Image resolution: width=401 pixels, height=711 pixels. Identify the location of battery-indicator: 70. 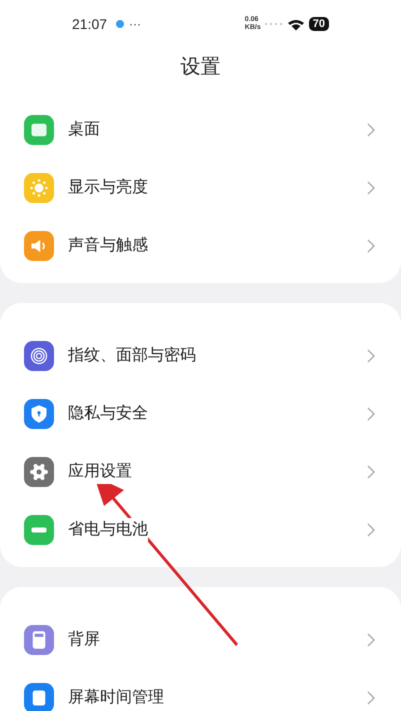
(318, 24).